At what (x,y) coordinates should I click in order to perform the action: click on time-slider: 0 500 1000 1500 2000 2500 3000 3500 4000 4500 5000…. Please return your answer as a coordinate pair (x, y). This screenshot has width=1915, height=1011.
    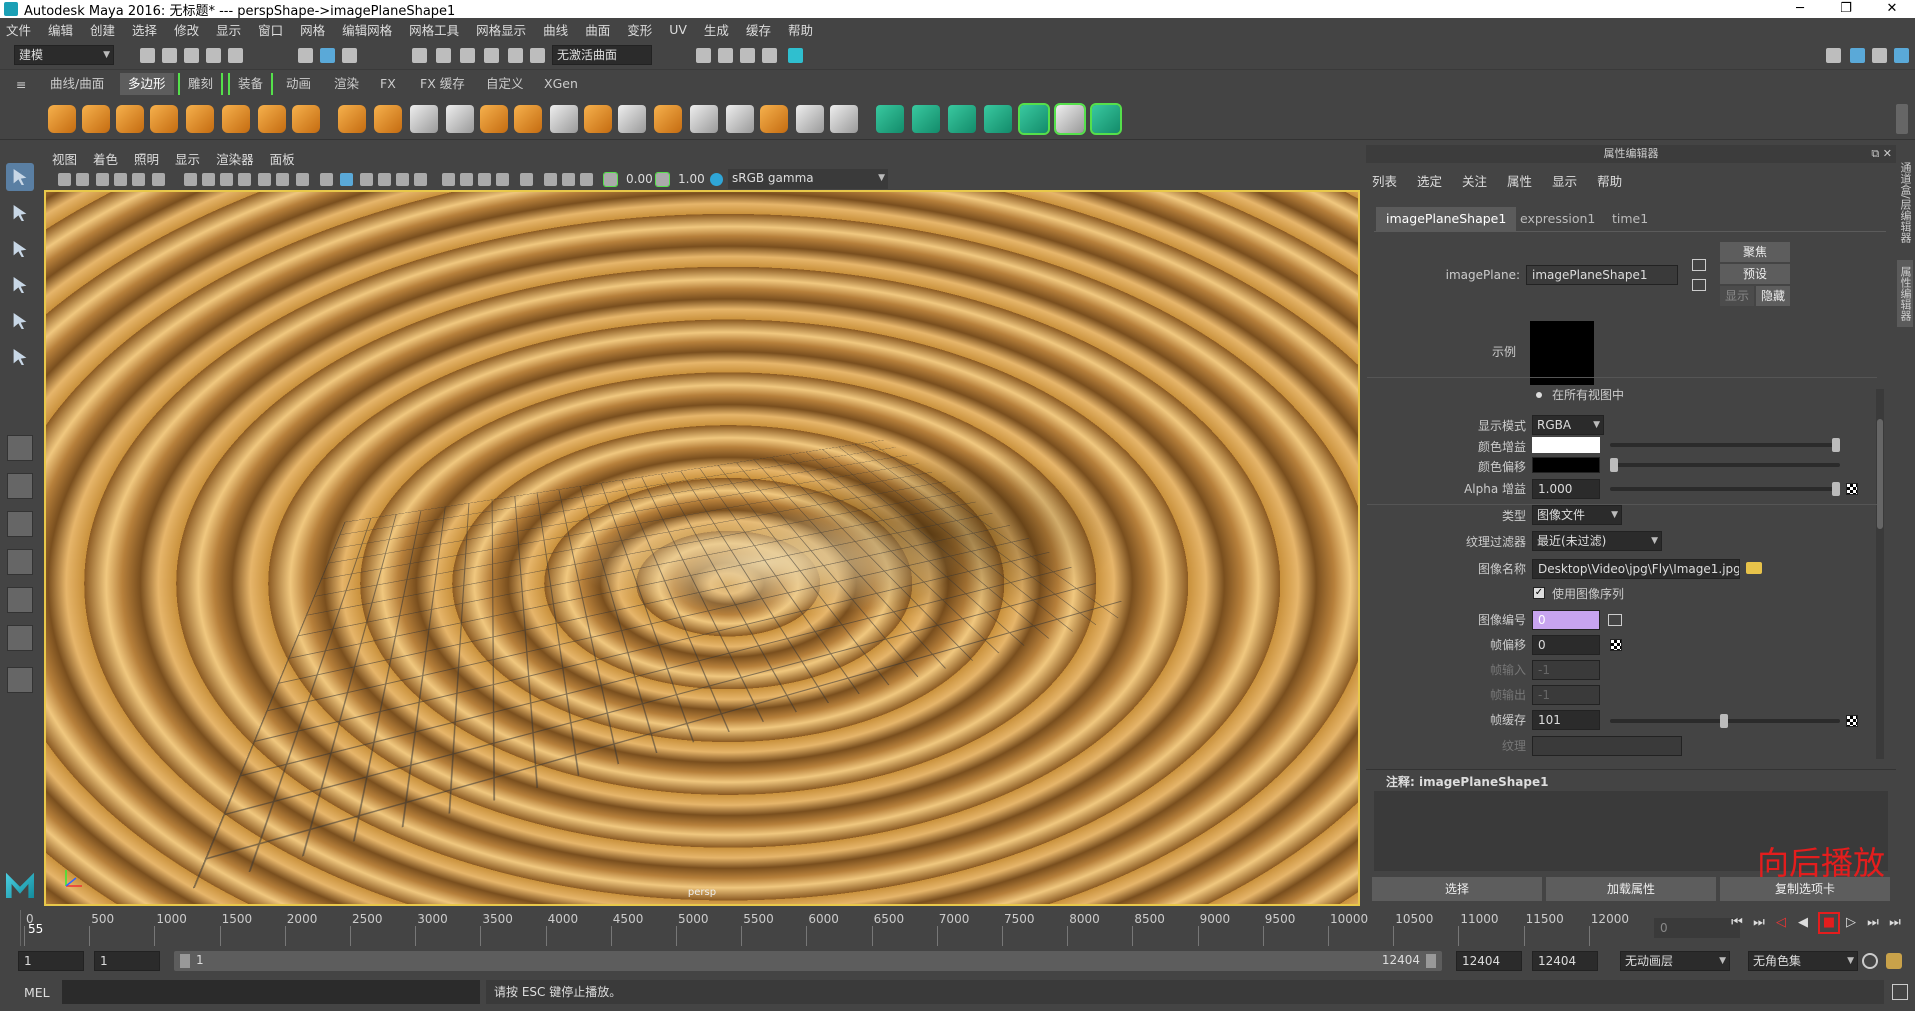
    Looking at the image, I should click on (957, 928).